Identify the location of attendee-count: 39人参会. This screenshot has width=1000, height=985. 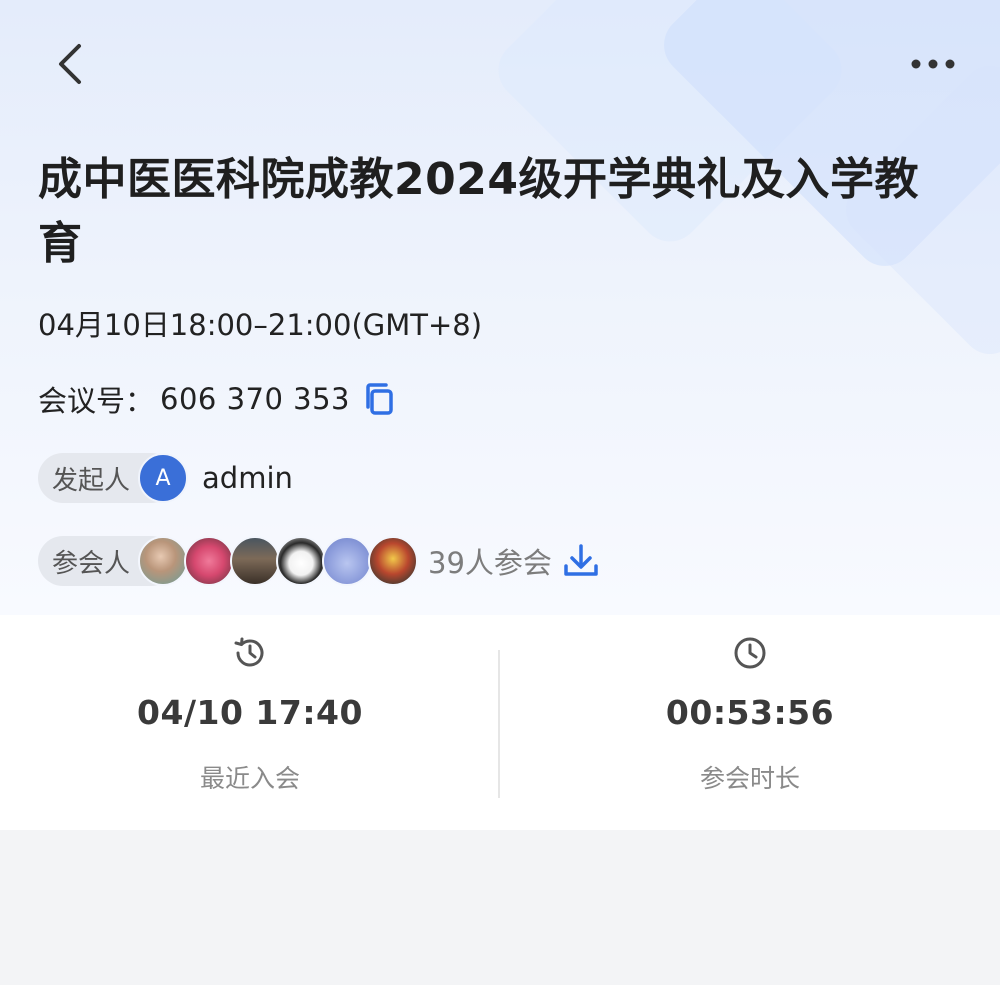
(490, 561).